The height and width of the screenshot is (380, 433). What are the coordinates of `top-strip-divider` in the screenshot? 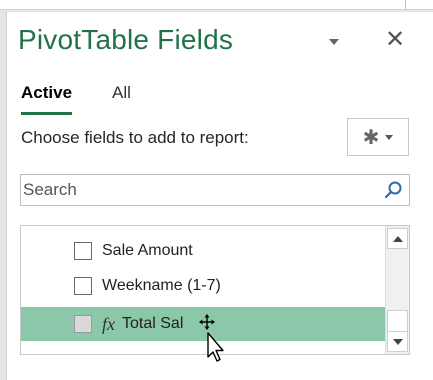 It's located at (405, 4).